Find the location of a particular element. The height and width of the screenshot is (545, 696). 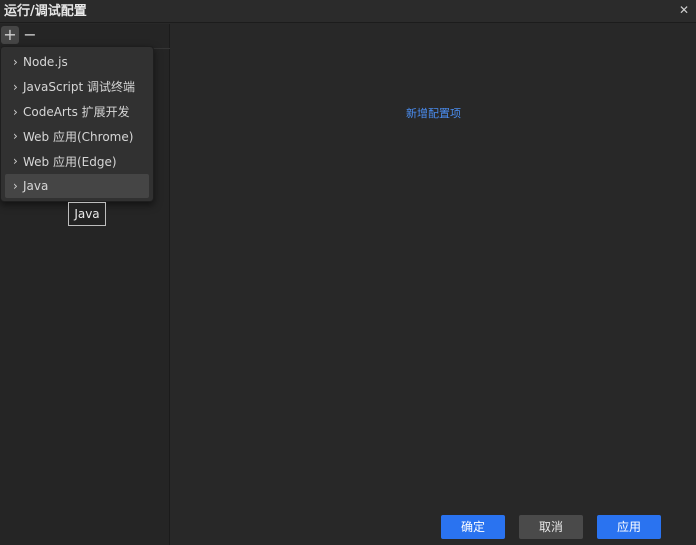

dialog-title: 运行/调试配置 is located at coordinates (45, 11).